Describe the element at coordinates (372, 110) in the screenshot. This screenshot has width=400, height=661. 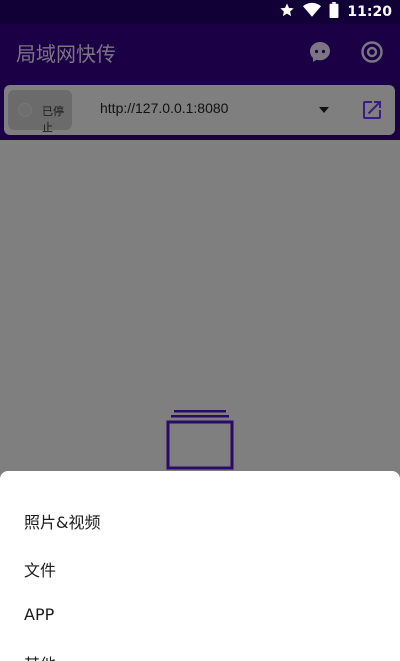
I see `open-in-new-icon` at that location.